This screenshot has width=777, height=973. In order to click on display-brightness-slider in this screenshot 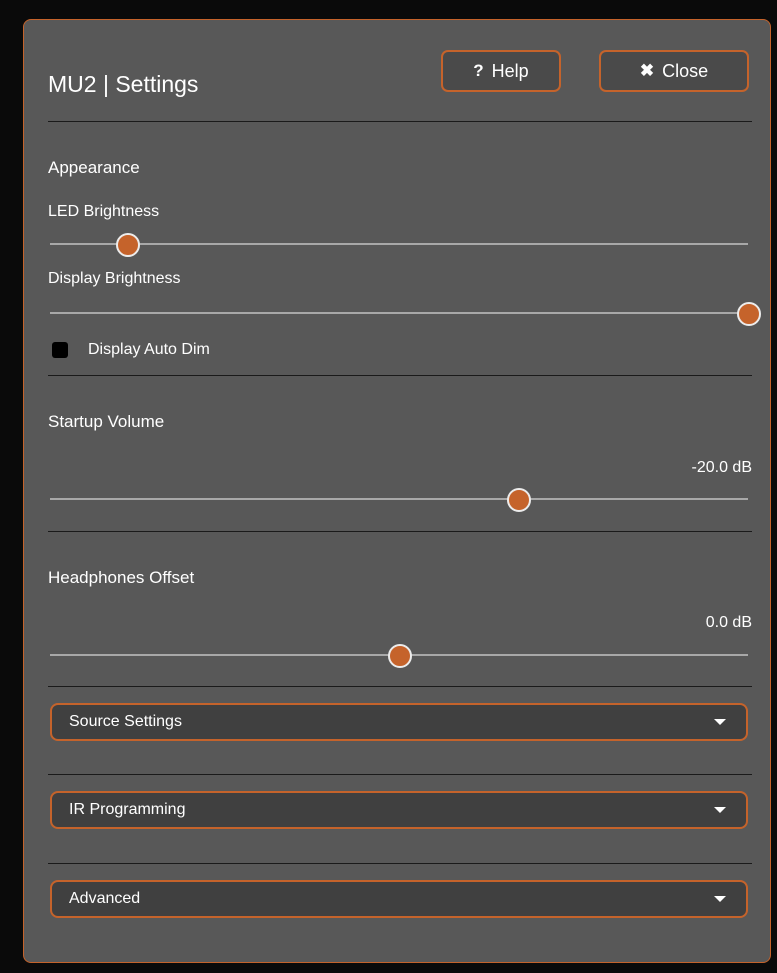, I will do `click(405, 313)`.